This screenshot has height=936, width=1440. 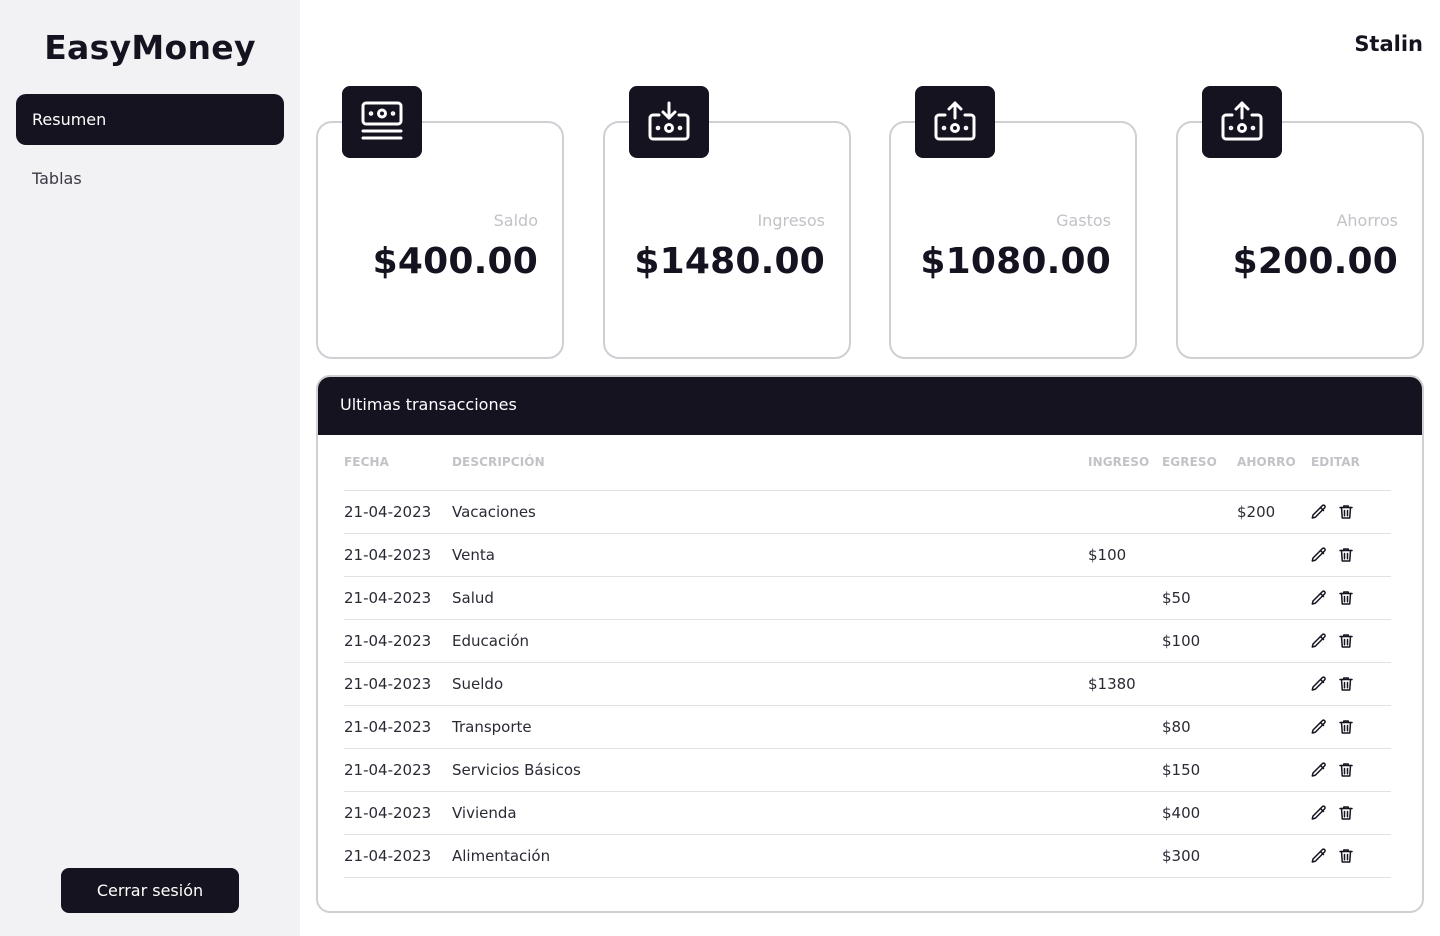 What do you see at coordinates (1112, 684) in the screenshot?
I see `row-ingreso: $1380` at bounding box center [1112, 684].